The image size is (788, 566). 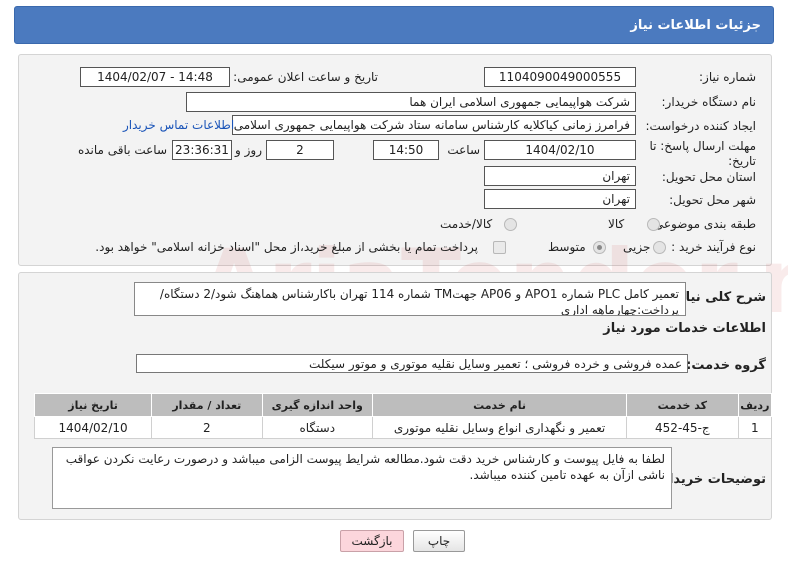 I want to click on page-title-bar: جزئیات اطلاعات نیاز, so click(x=394, y=25).